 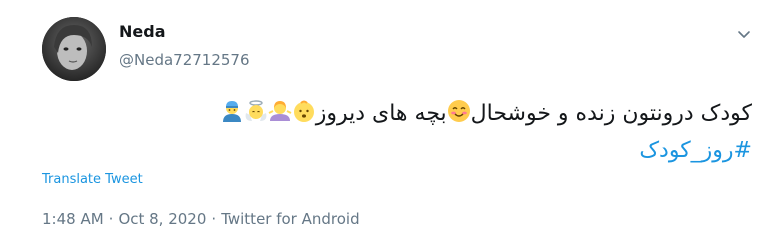 What do you see at coordinates (611, 113) in the screenshot?
I see `tweet-text-part: کودک درونتون زنده و خوشحال` at bounding box center [611, 113].